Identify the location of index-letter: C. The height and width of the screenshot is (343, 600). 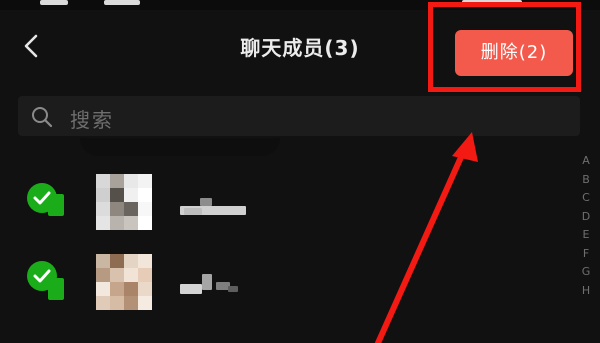
(586, 198).